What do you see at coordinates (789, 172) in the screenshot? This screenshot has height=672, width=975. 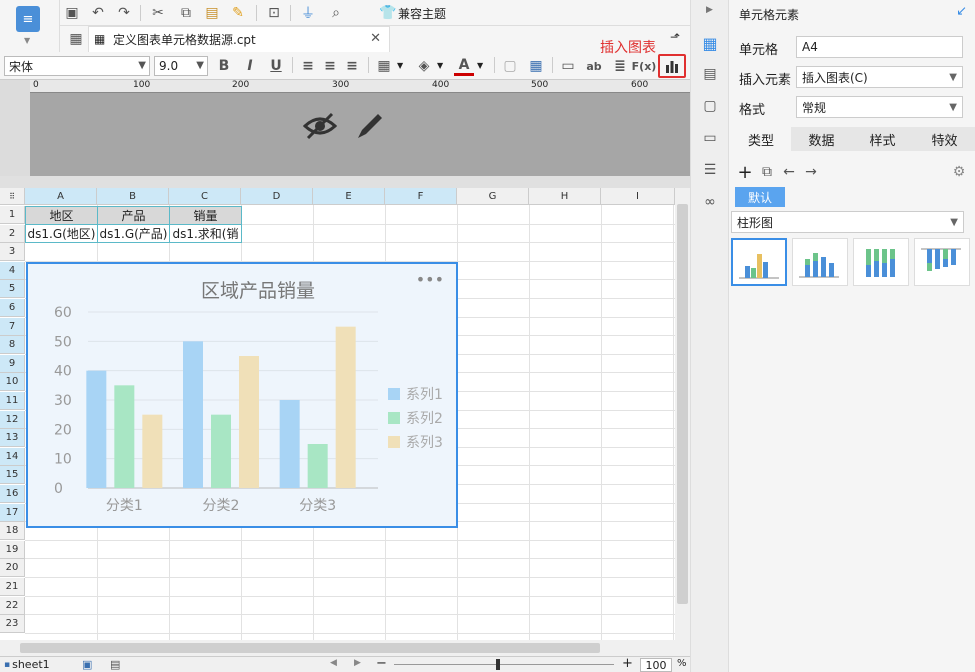 I see `arrow-left-icon: ←` at bounding box center [789, 172].